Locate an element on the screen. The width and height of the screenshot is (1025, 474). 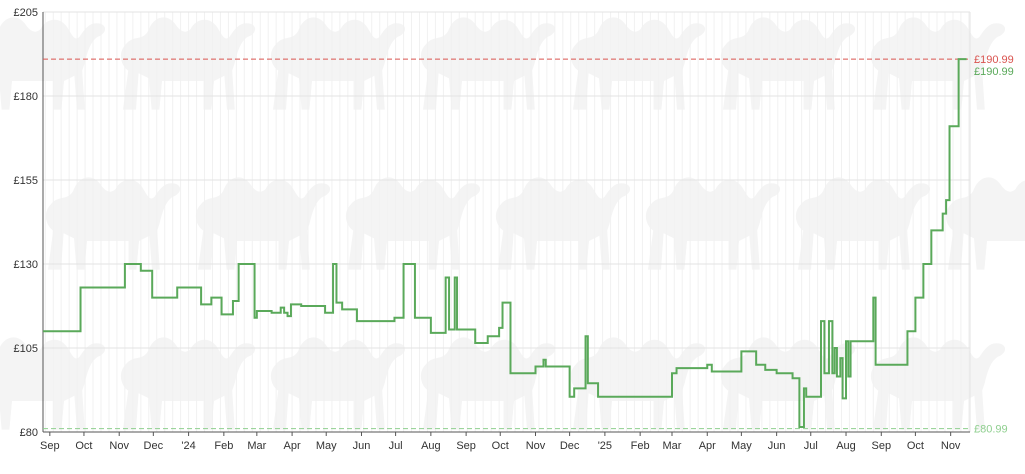
y-tick-label: £130 is located at coordinates (26, 265).